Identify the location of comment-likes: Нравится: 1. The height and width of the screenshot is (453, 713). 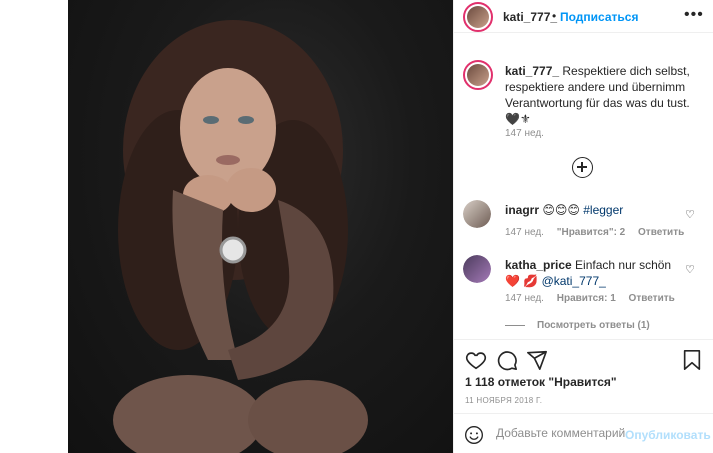
(586, 298).